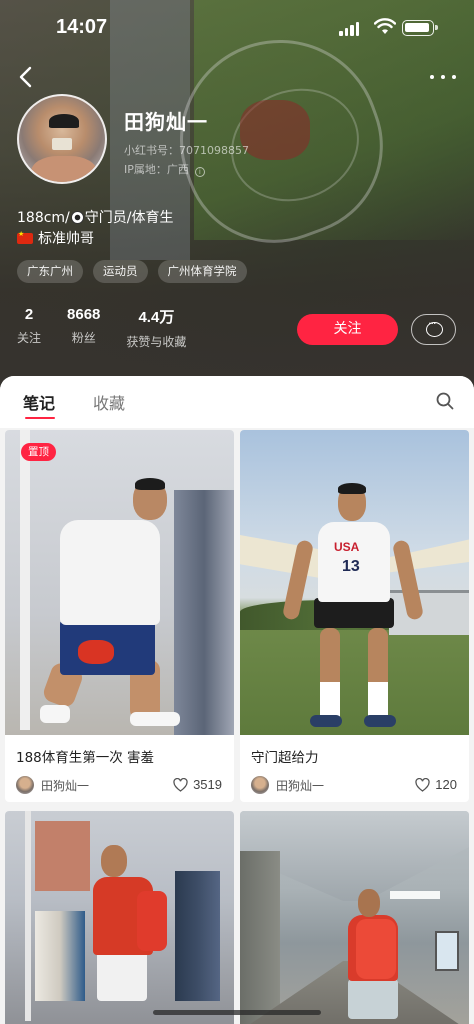 The image size is (474, 1024). I want to click on profile-stats: 2 关注 8668 粉丝 4.4万 获赞与收藏, so click(114, 328).